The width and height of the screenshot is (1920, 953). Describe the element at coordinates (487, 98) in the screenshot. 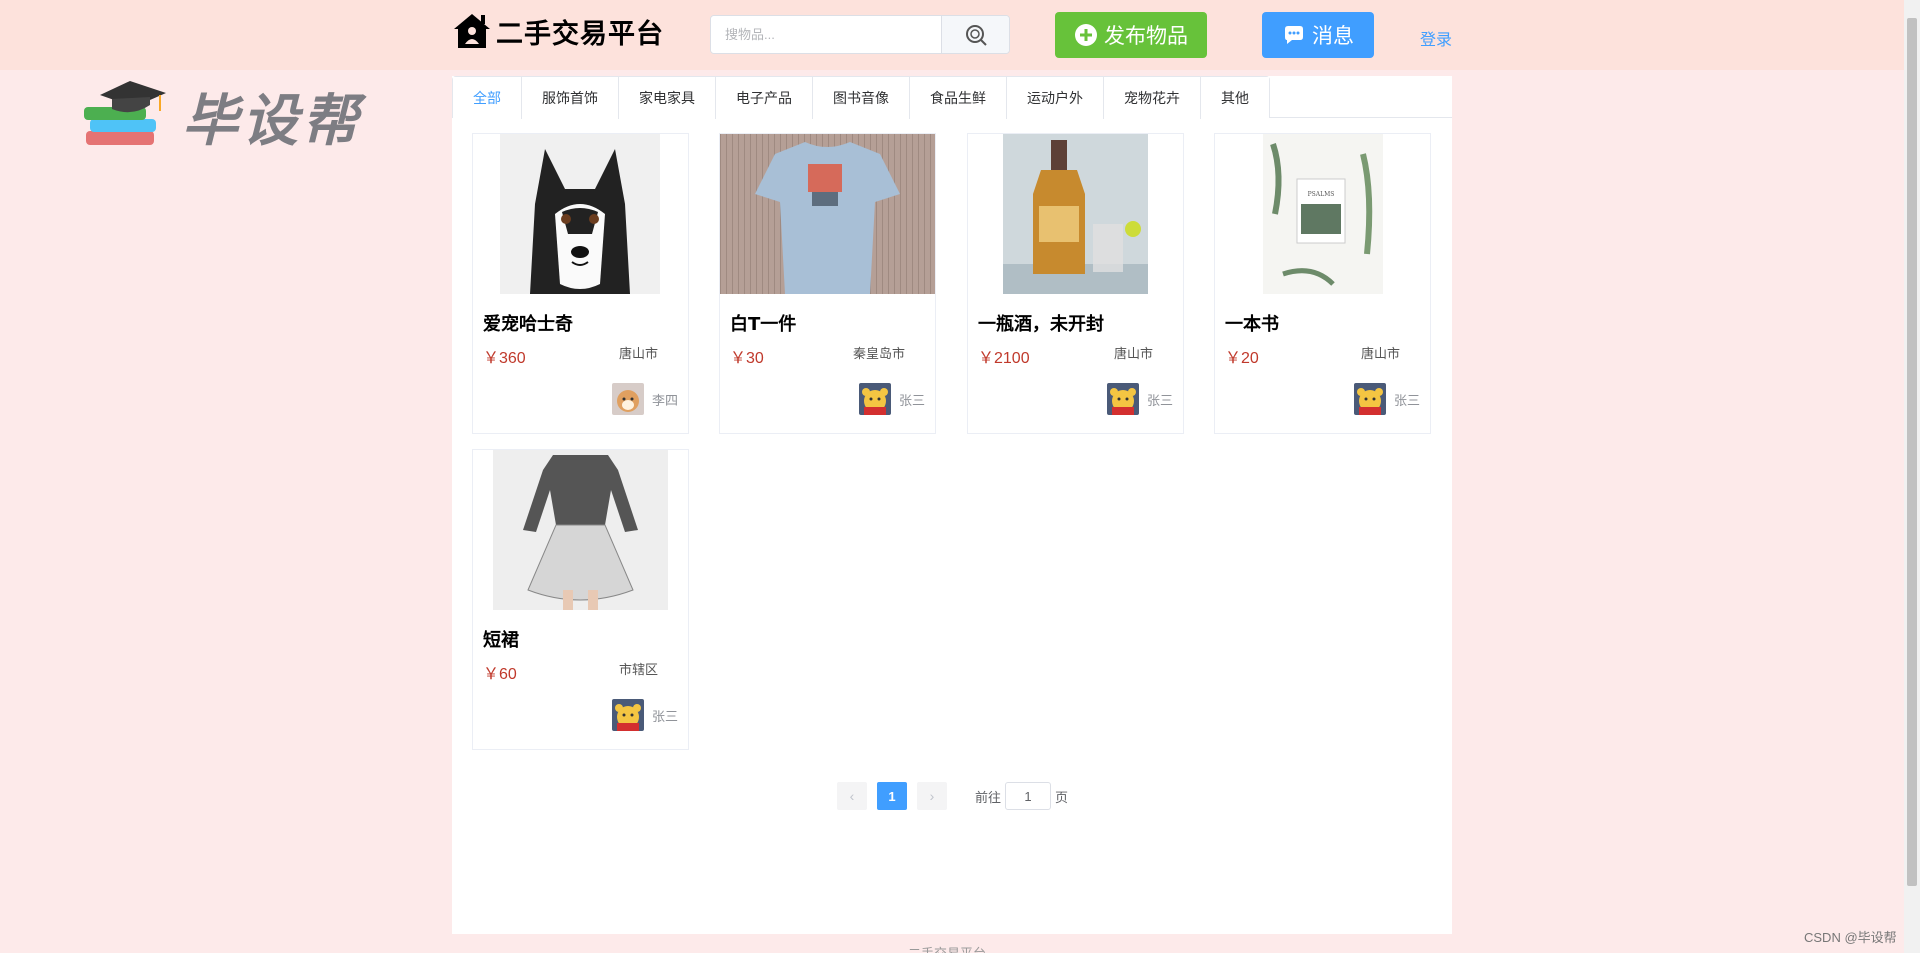

I see `tab-all: 全部` at that location.